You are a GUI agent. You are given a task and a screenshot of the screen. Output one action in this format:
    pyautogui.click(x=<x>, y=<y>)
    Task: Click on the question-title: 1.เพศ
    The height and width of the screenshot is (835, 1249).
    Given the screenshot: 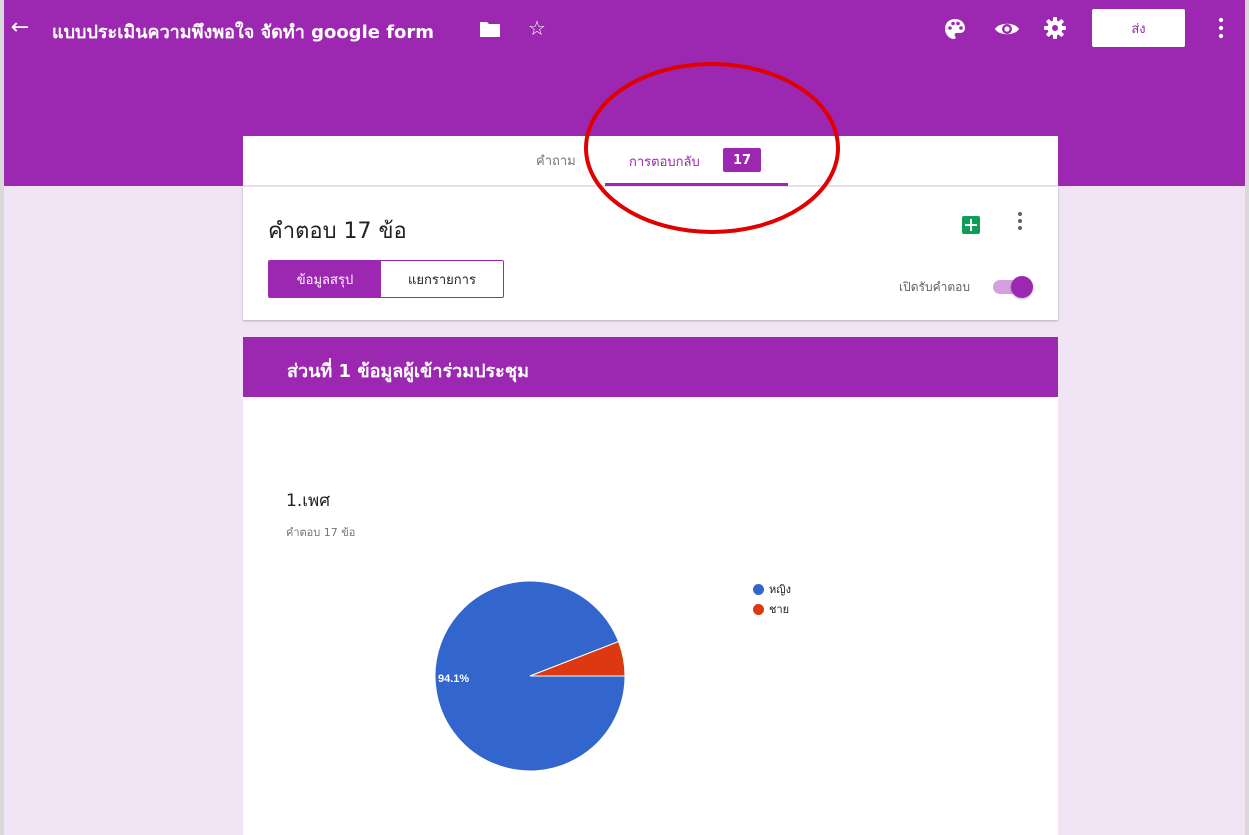 What is the action you would take?
    pyautogui.click(x=308, y=501)
    